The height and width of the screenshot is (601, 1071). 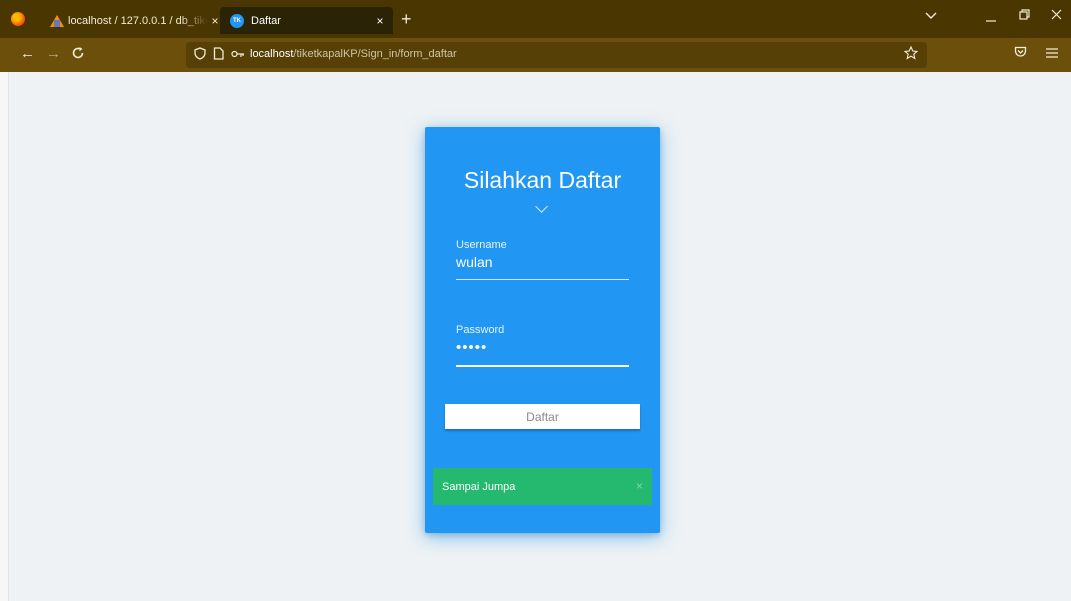 I want to click on password-label: Password, so click(x=480, y=330).